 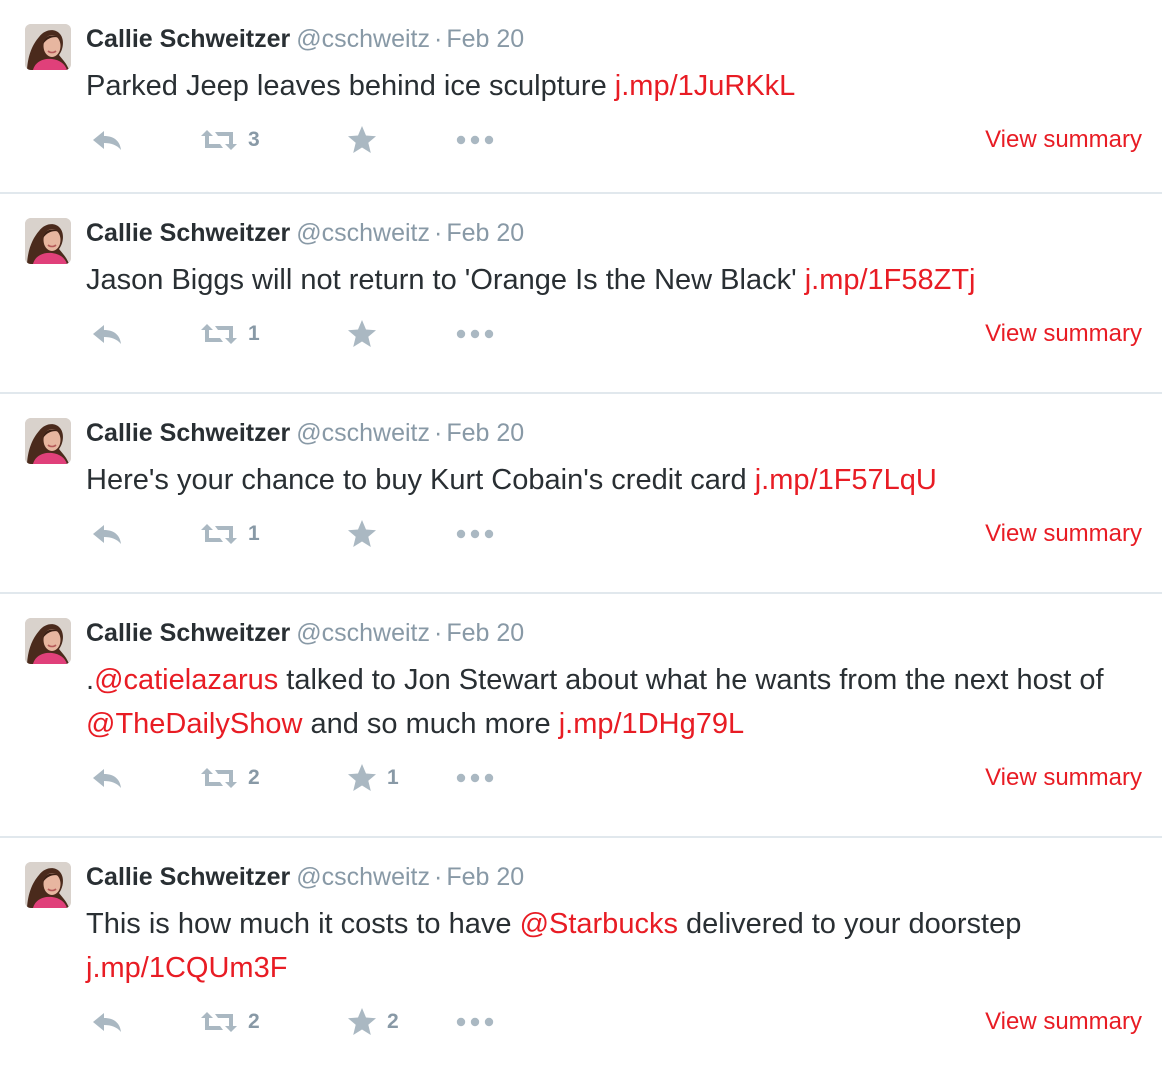 I want to click on retweet-count: 3, so click(x=254, y=139).